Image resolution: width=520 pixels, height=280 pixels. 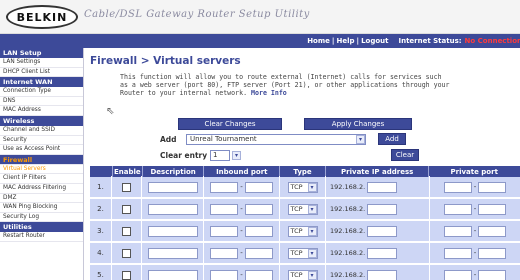 I want to click on sidebar-item-access-point: Use as Access Point, so click(x=41, y=150).